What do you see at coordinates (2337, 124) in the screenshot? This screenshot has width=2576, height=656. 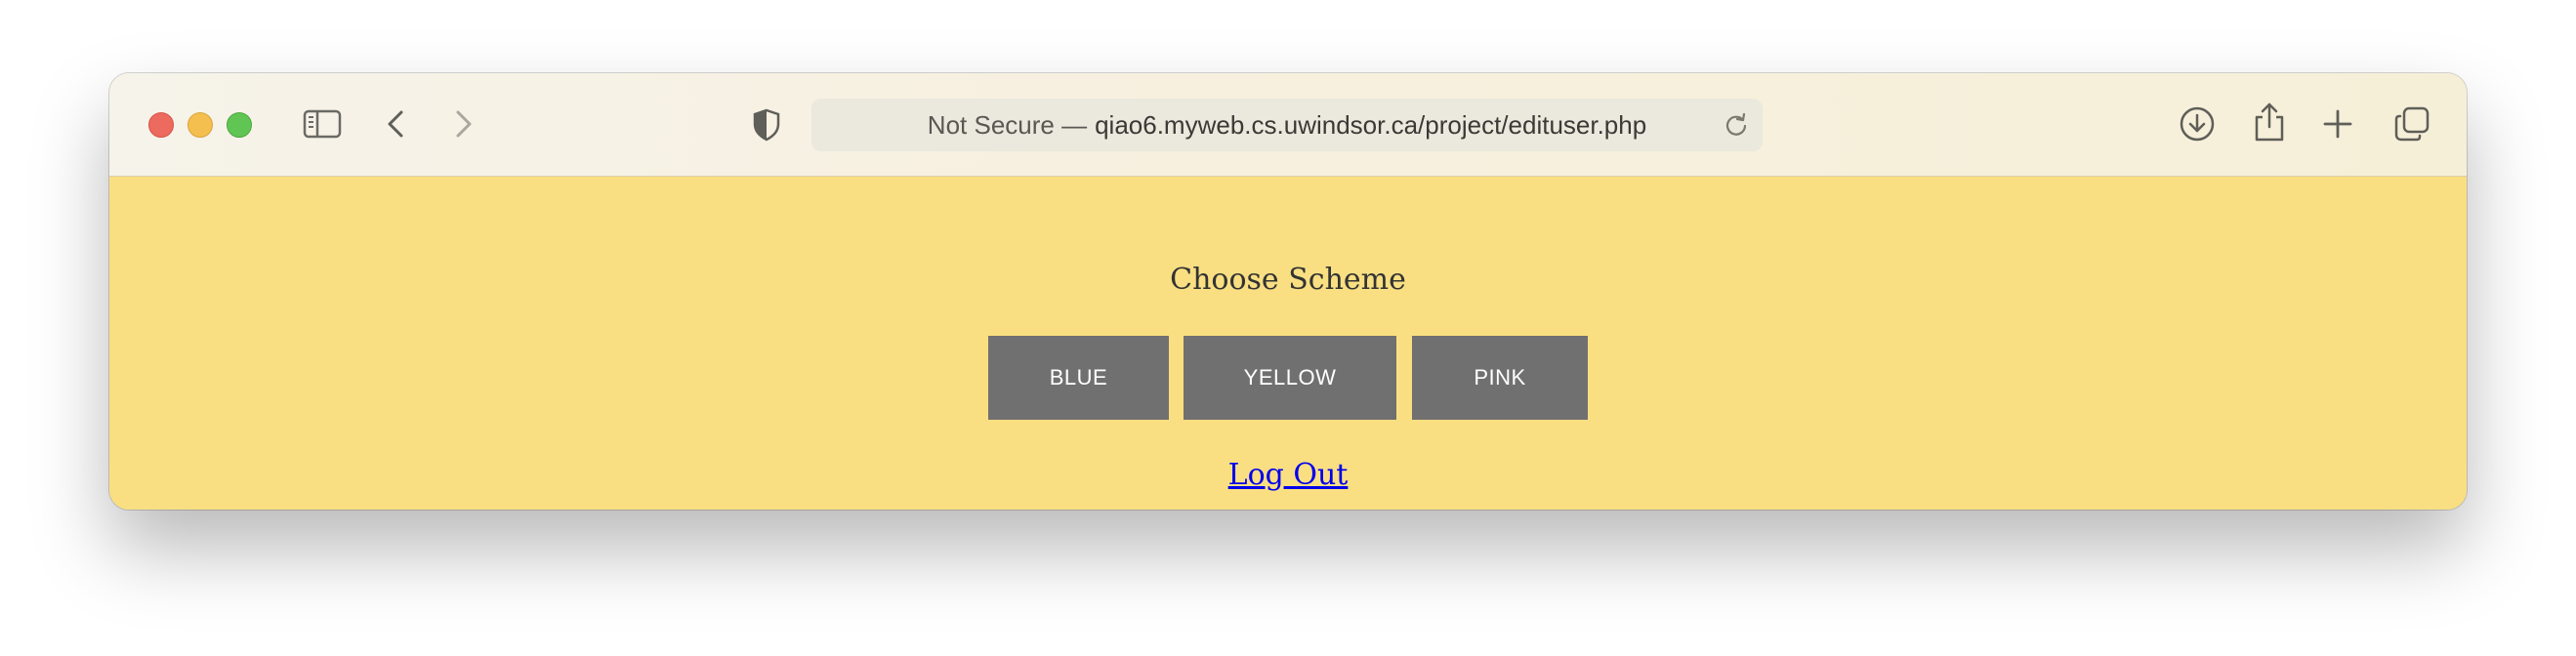 I see `plus-icon` at bounding box center [2337, 124].